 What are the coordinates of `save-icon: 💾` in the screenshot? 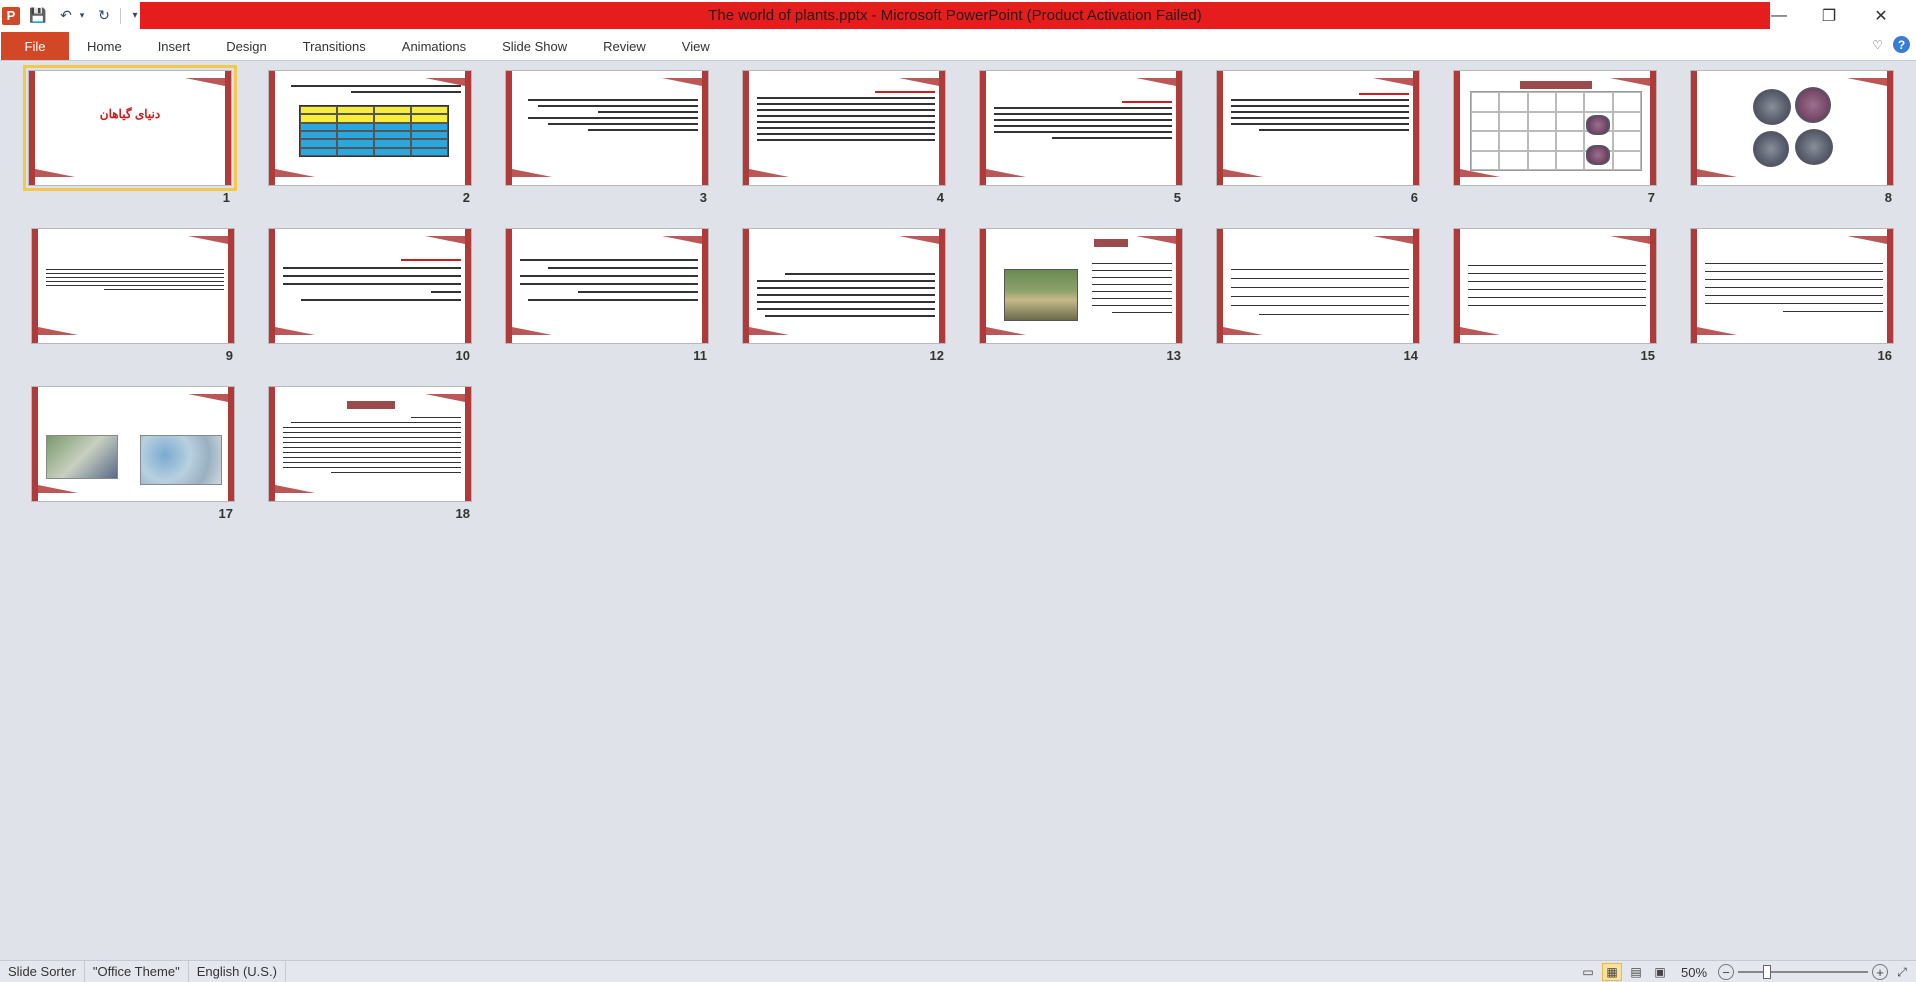 It's located at (38, 16).